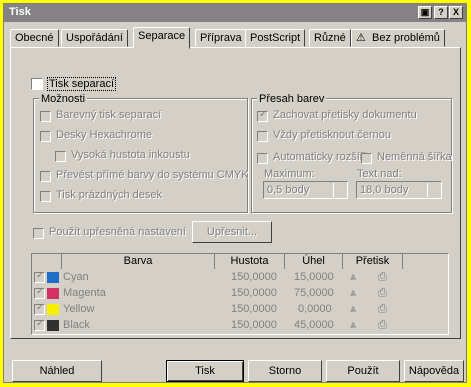 The width and height of the screenshot is (471, 387). What do you see at coordinates (384, 190) in the screenshot?
I see `text-over-value: 18,0 body` at bounding box center [384, 190].